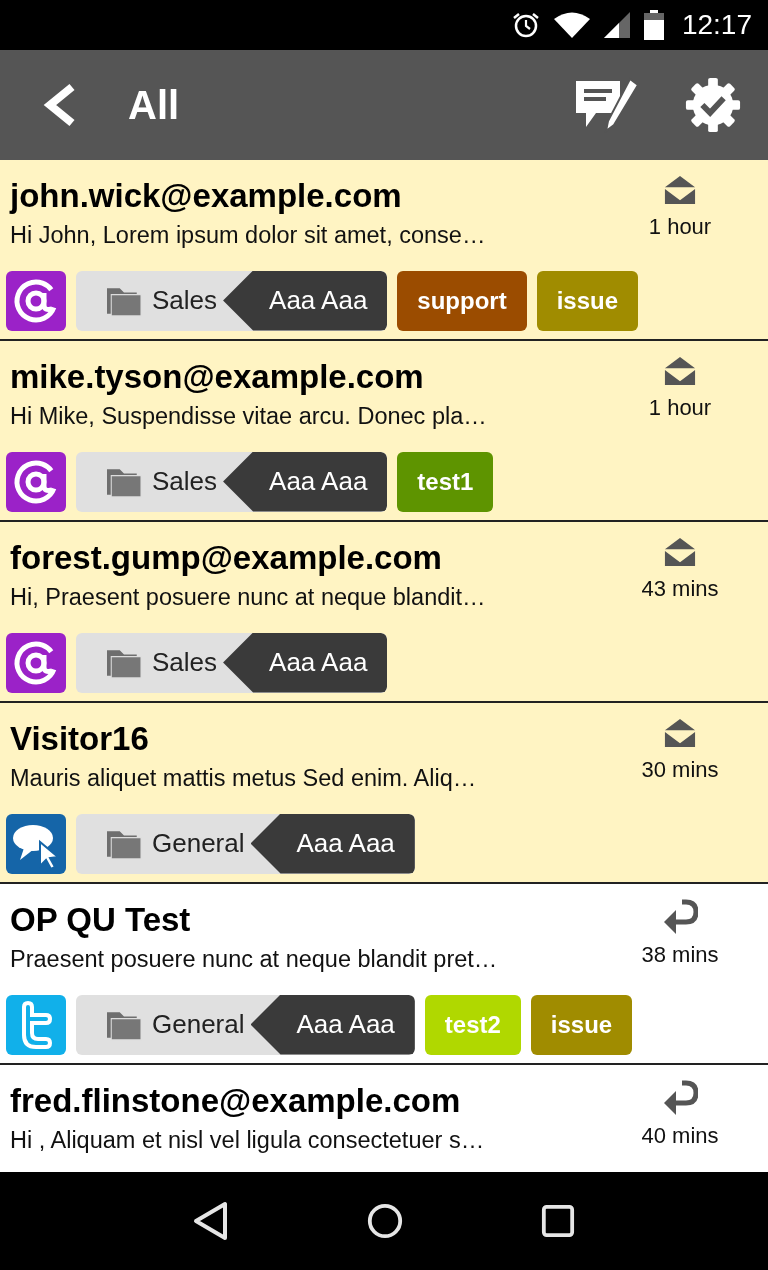 This screenshot has height=1270, width=768. Describe the element at coordinates (101, 920) in the screenshot. I see `sender-name: OP QU Test` at that location.